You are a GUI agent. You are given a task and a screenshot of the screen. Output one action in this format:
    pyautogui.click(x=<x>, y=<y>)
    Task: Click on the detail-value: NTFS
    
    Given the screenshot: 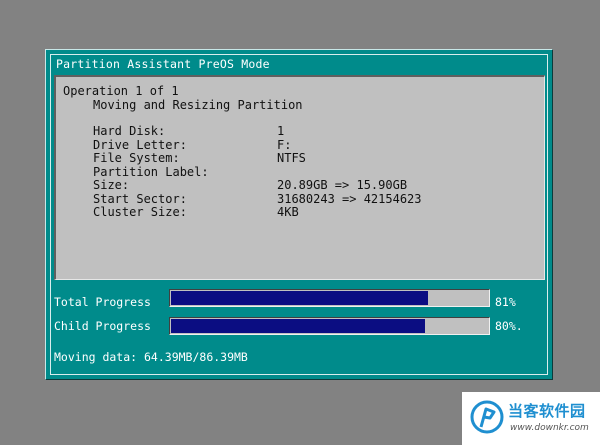 What is the action you would take?
    pyautogui.click(x=291, y=158)
    